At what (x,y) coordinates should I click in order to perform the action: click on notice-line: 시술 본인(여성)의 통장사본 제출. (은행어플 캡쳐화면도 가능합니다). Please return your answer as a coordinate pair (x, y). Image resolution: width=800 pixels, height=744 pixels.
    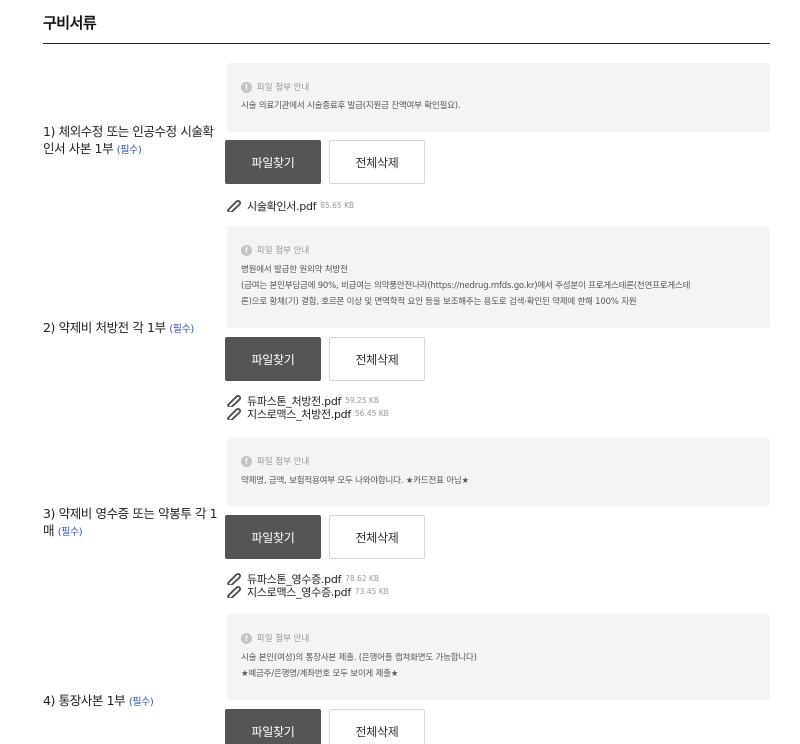
    Looking at the image, I should click on (359, 658).